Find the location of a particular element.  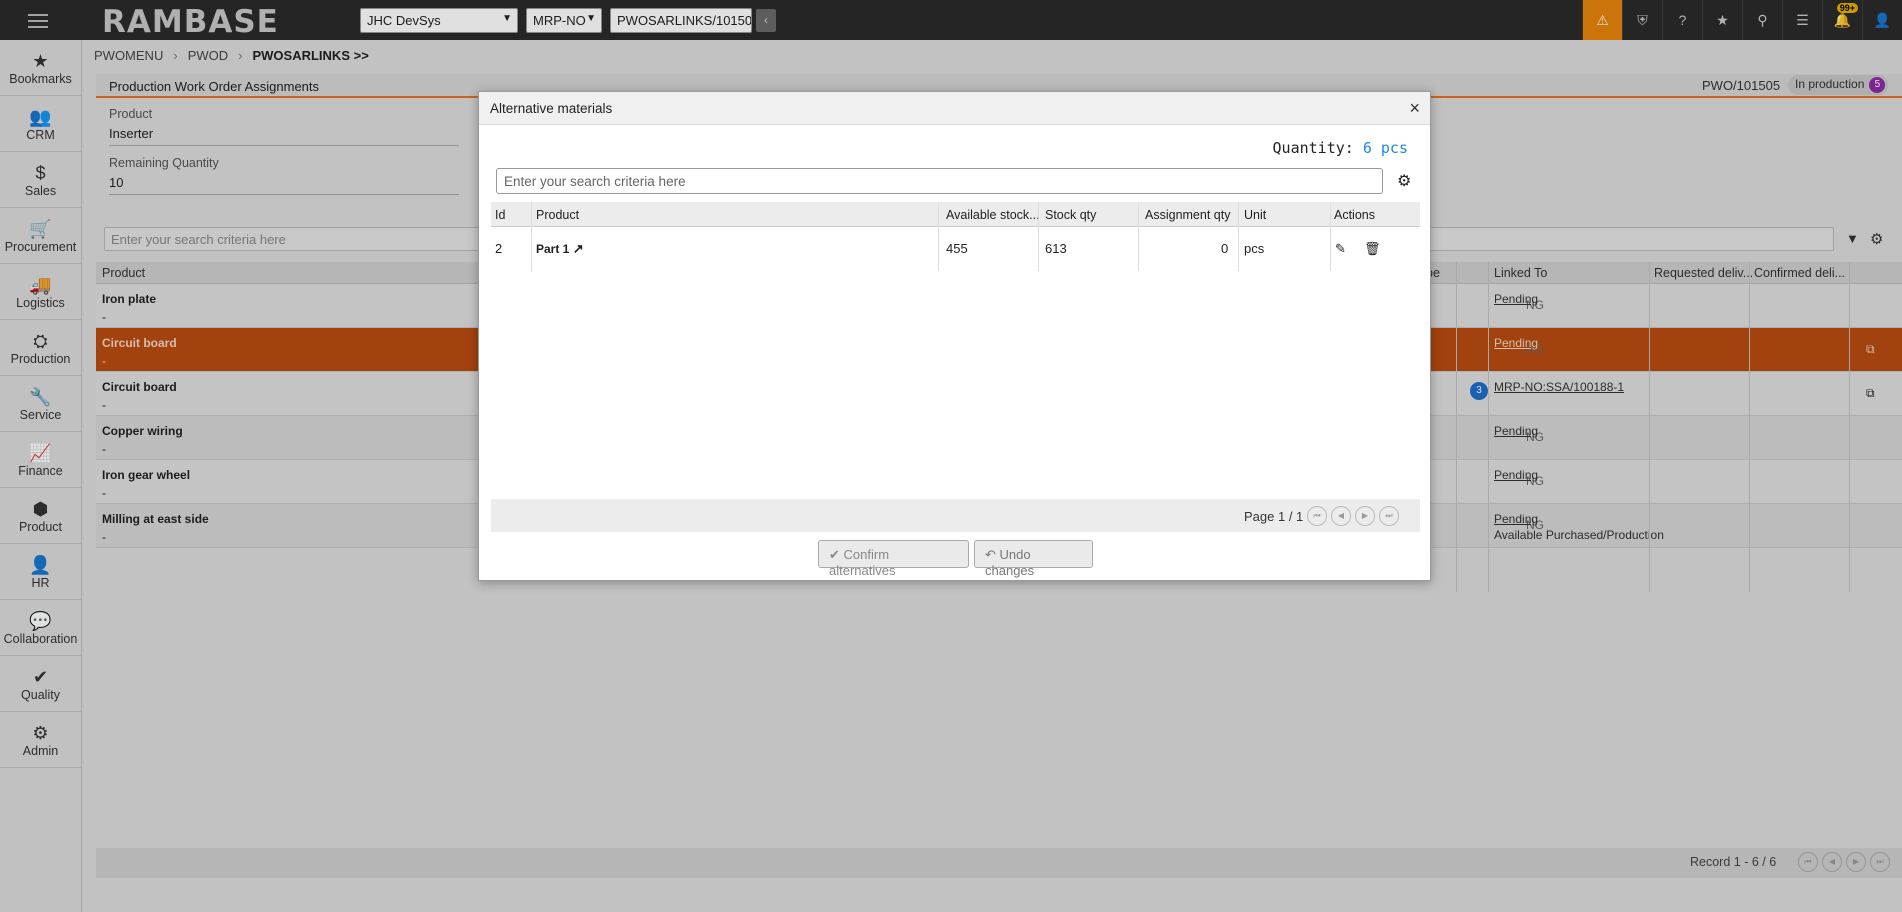

edit-icon: ✎ is located at coordinates (1340, 249).